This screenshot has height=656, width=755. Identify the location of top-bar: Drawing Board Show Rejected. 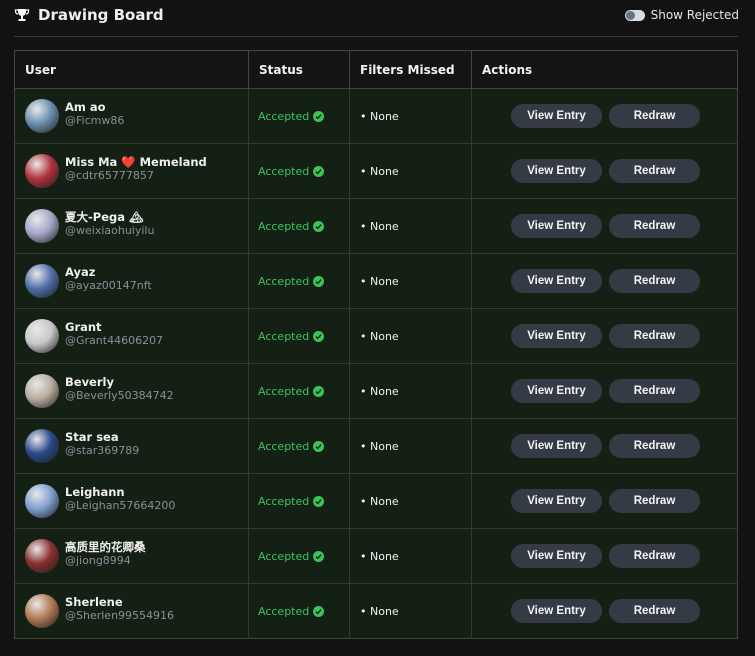
(377, 18).